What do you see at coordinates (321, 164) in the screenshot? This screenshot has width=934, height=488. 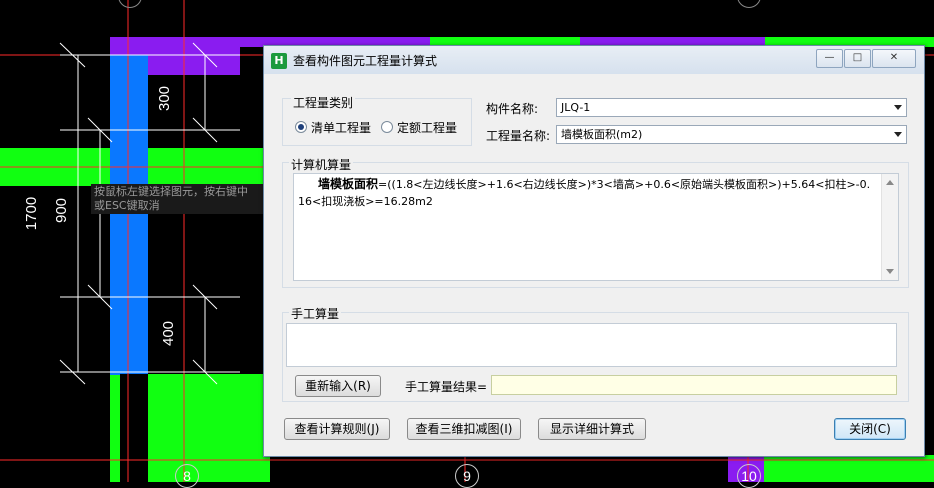 I see `computer-calc-label: 计算机算量` at bounding box center [321, 164].